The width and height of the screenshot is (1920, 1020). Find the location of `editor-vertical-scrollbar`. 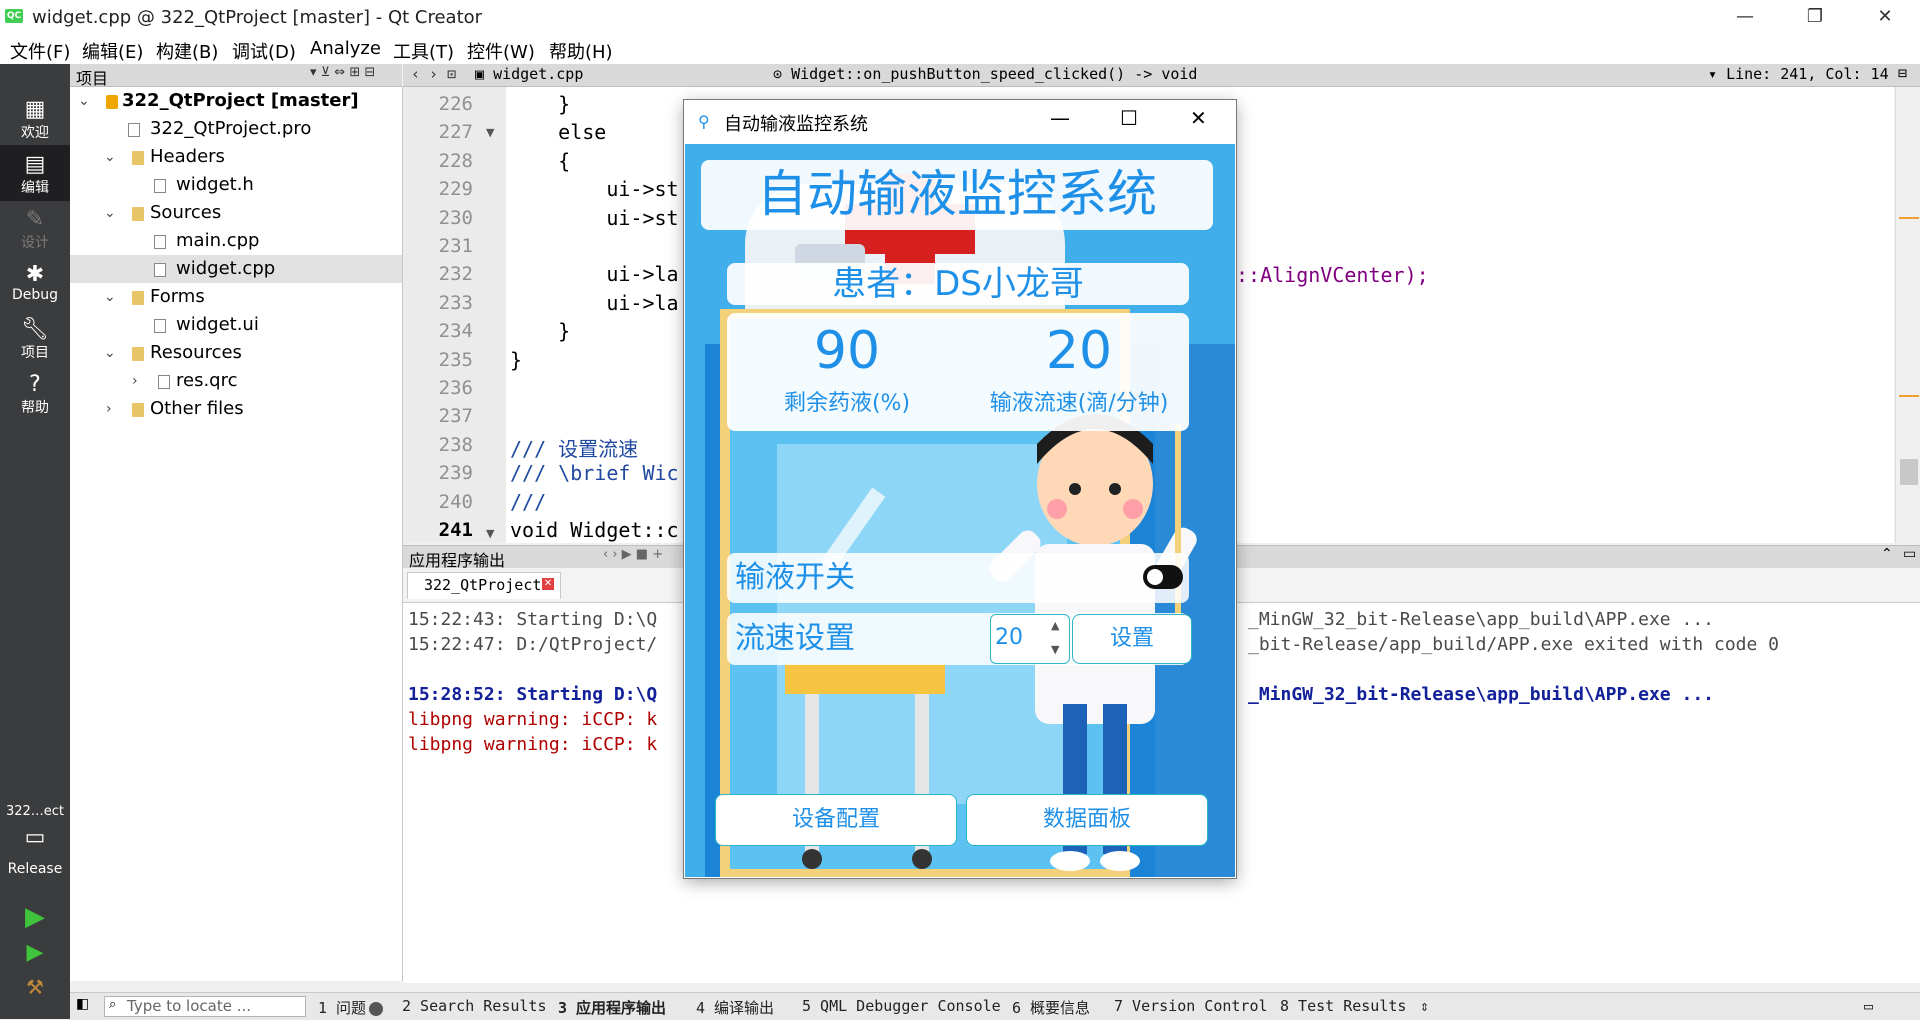

editor-vertical-scrollbar is located at coordinates (1907, 315).